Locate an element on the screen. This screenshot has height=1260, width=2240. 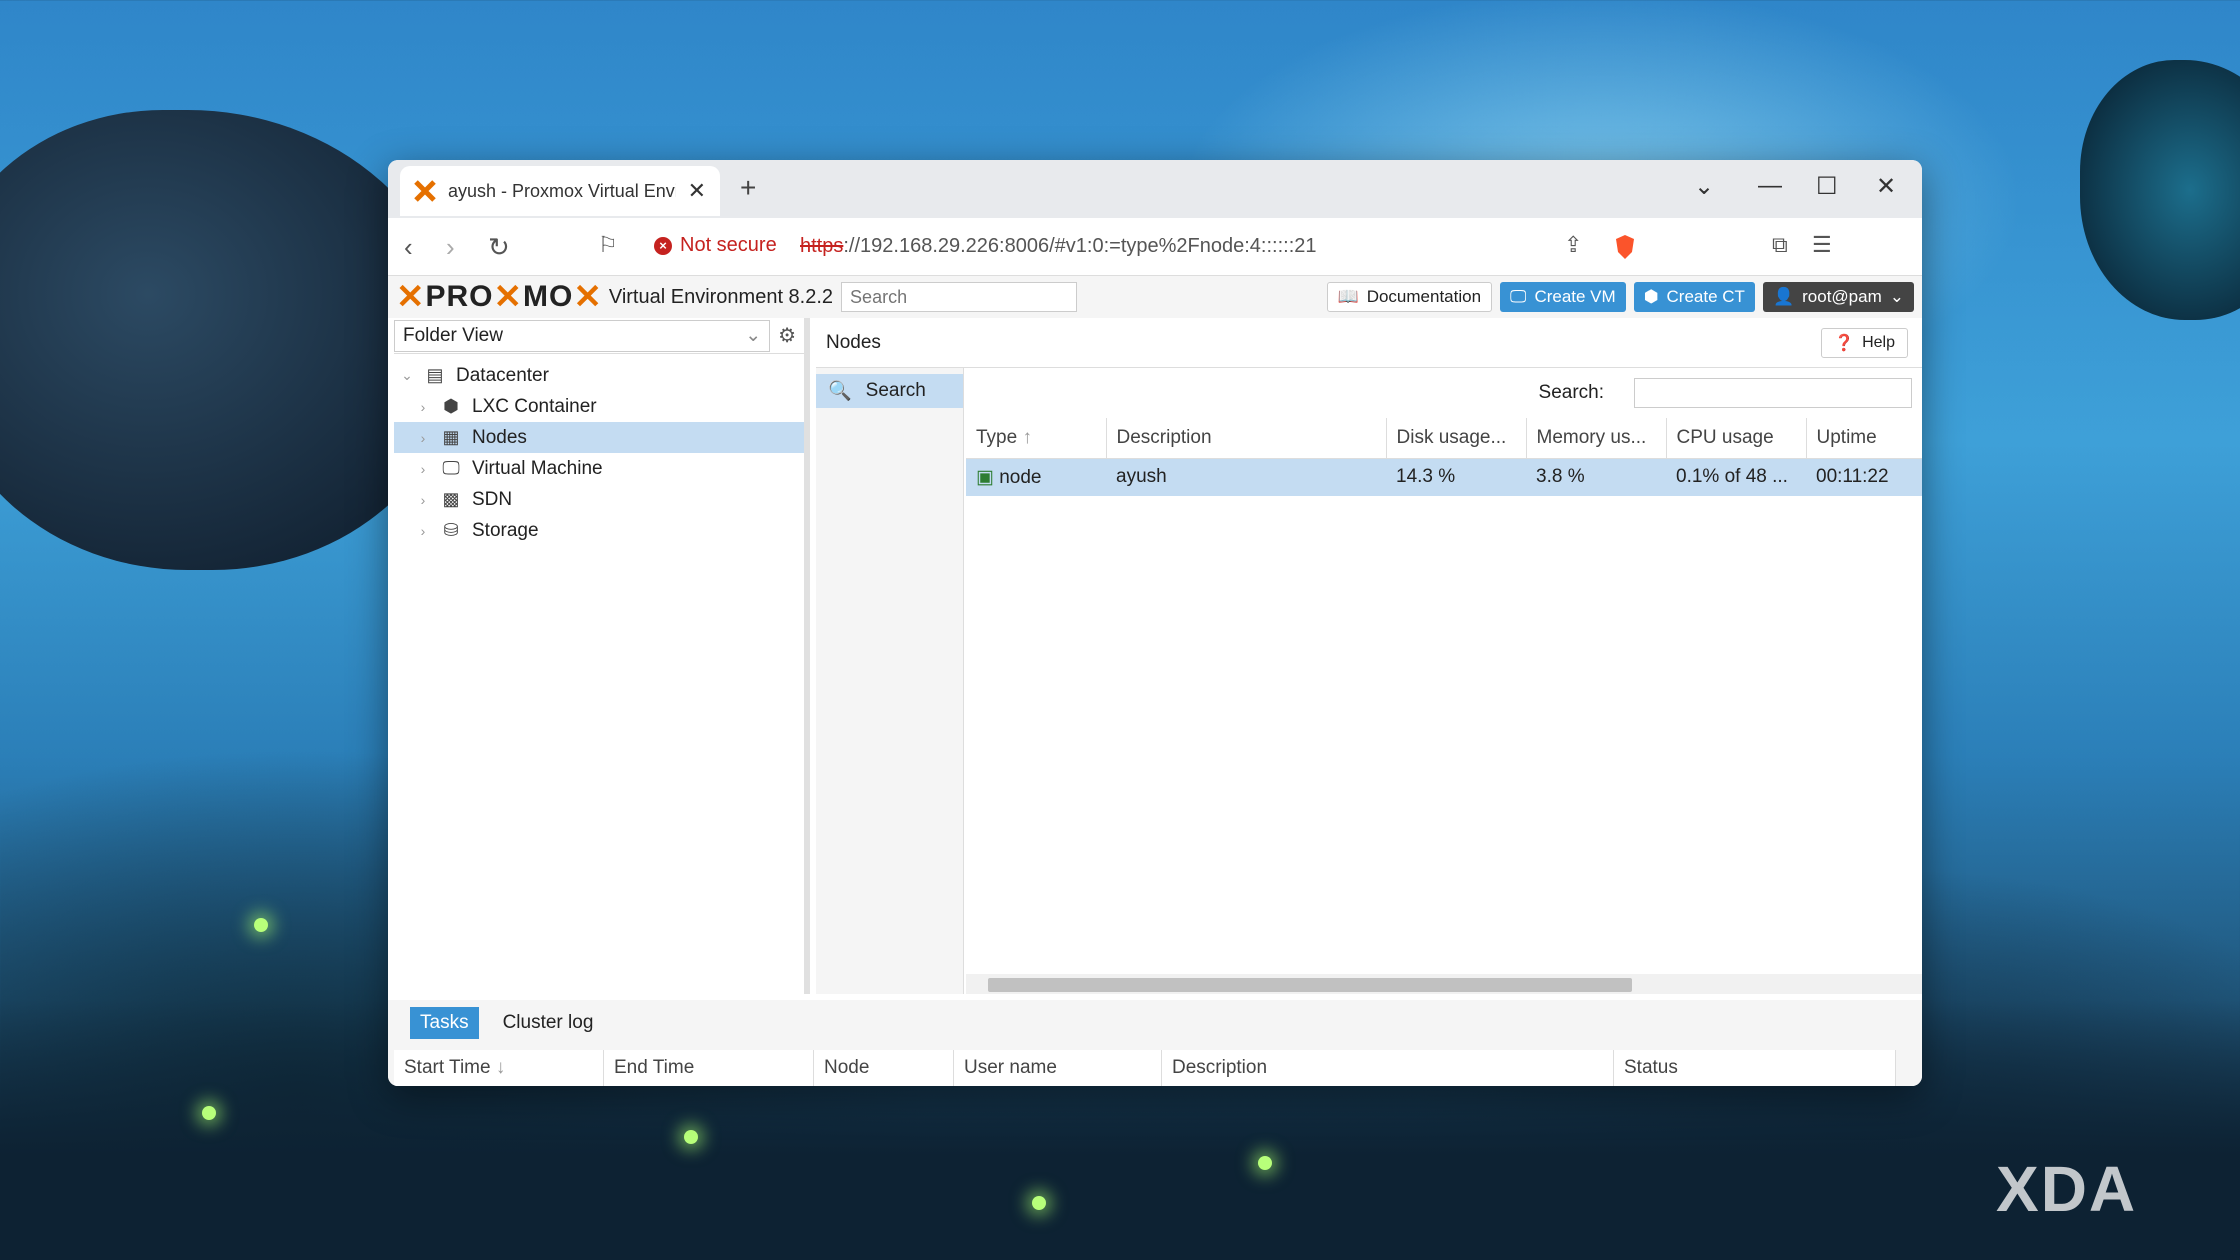
create-vm-button: 🖵 Create VM is located at coordinates (1563, 297).